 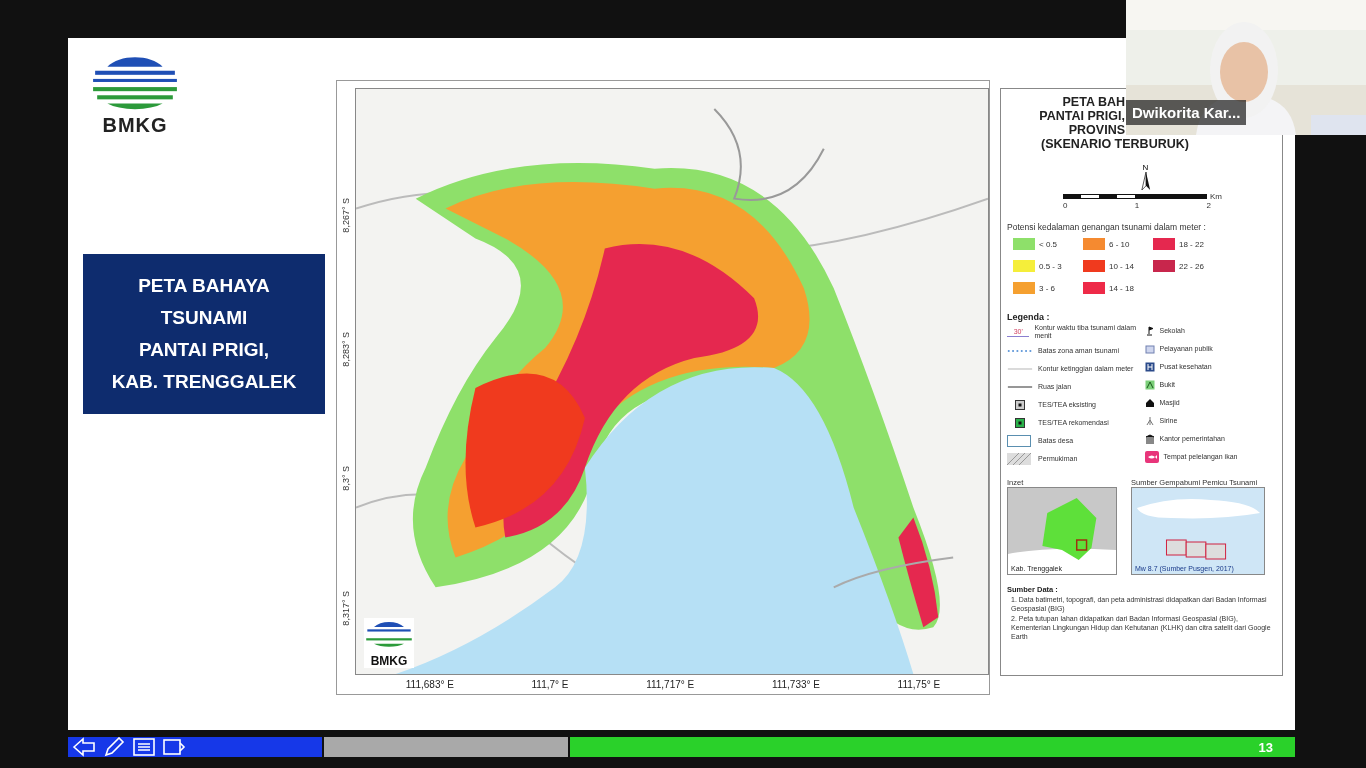 What do you see at coordinates (795, 684) in the screenshot?
I see `longitude-label: 111,733° E` at bounding box center [795, 684].